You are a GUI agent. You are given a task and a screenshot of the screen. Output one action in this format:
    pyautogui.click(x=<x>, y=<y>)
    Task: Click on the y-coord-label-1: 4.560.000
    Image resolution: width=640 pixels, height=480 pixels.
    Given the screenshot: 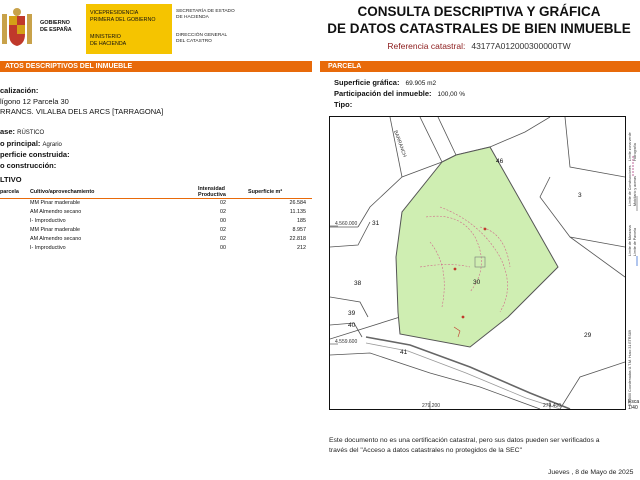 What is the action you would take?
    pyautogui.click(x=346, y=224)
    